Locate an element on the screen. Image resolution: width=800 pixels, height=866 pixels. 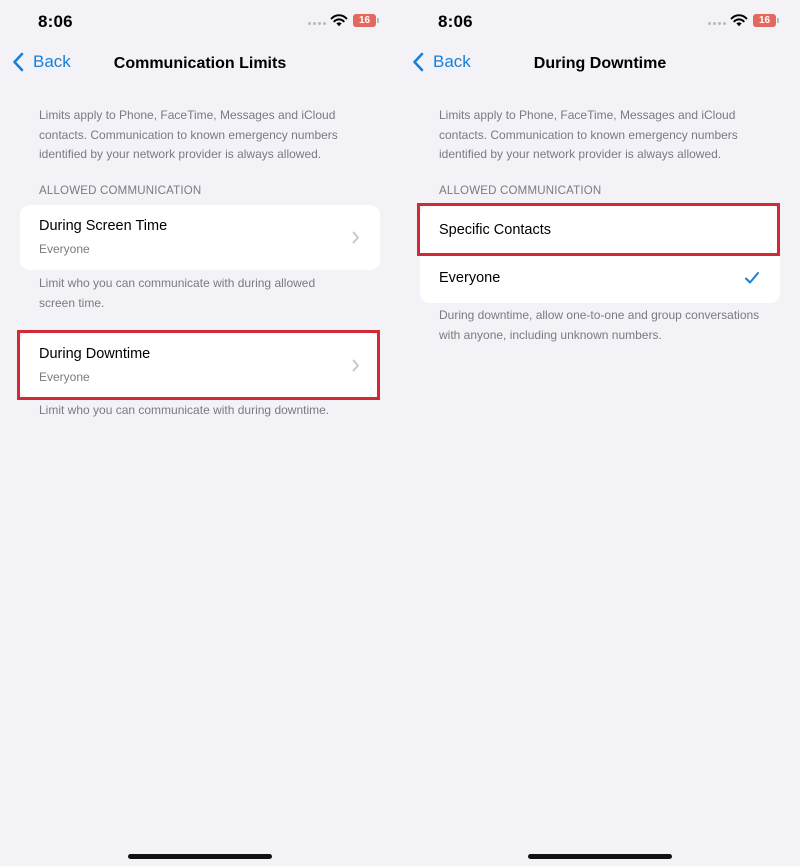
row-title: During Screen Time is located at coordinates (103, 226).